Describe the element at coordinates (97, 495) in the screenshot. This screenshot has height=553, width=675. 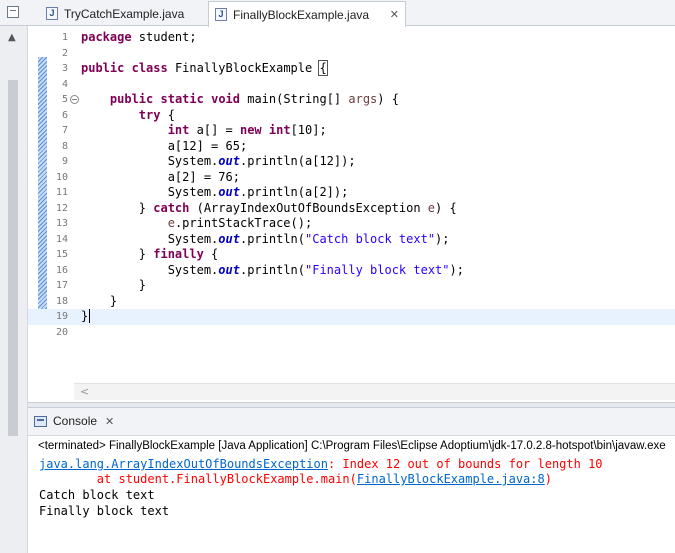
I see `output-line-catch: Catch block text` at that location.